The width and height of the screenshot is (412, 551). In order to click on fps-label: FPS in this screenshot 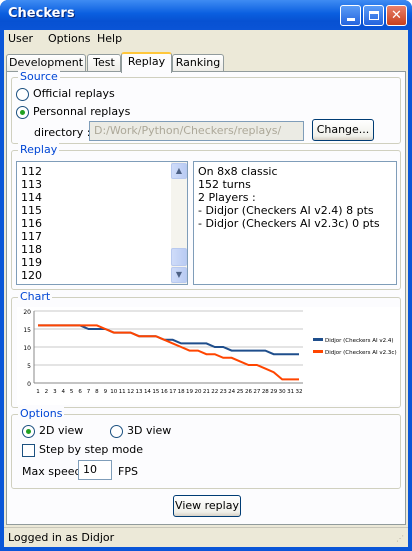, I will do `click(128, 471)`.